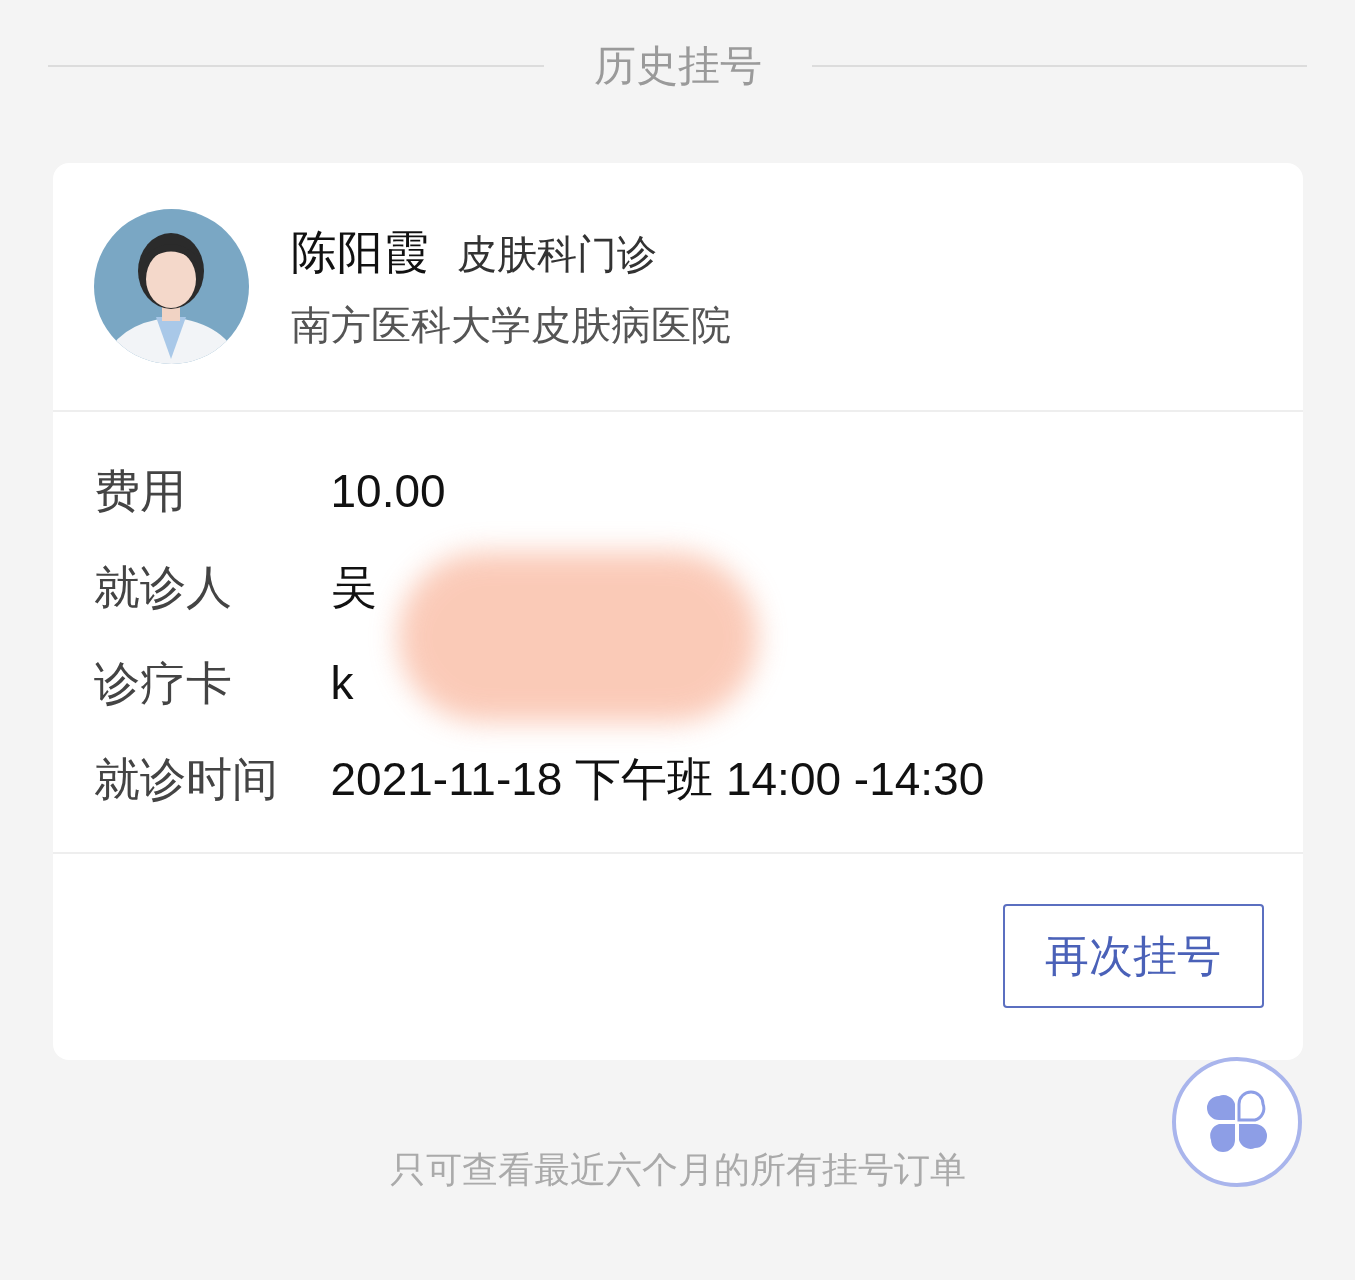 Image resolution: width=1355 pixels, height=1280 pixels. What do you see at coordinates (359, 251) in the screenshot?
I see `doctor-name: 陈阳霞` at bounding box center [359, 251].